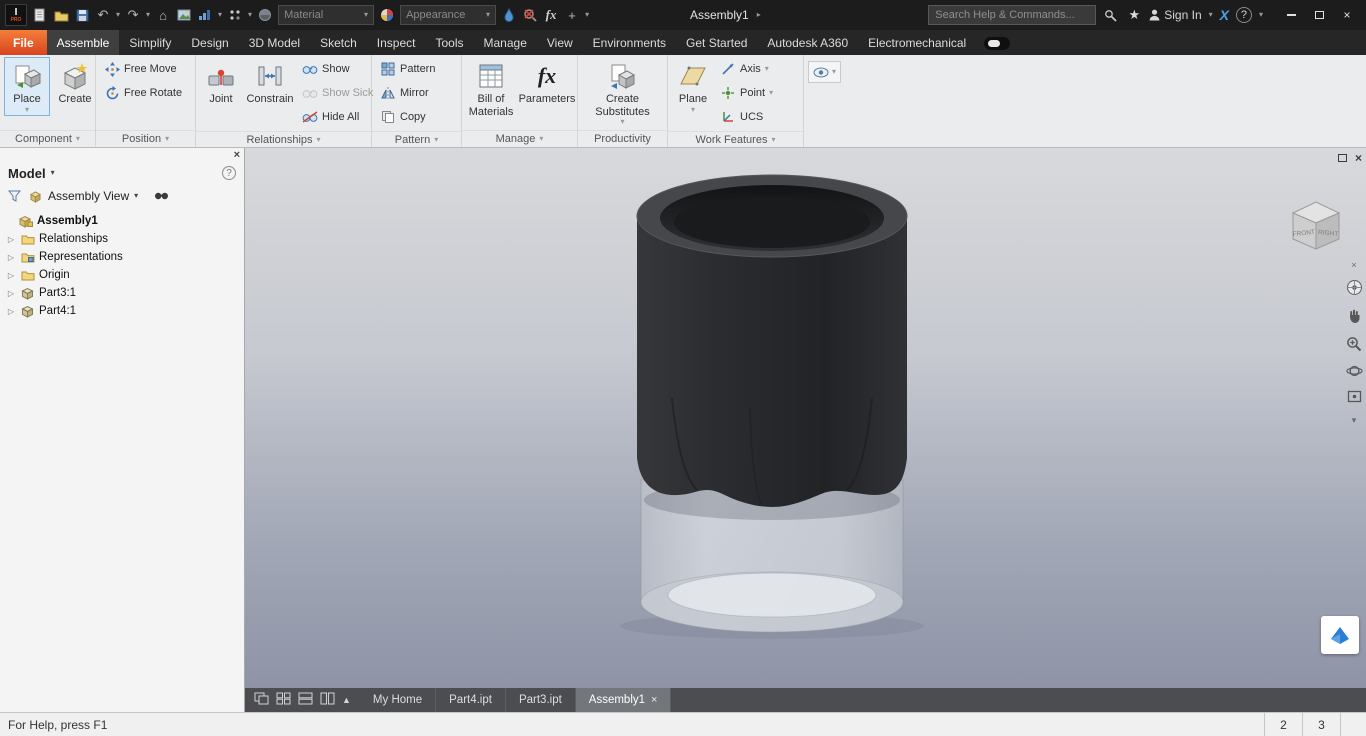 This screenshot has height=736, width=1366. What do you see at coordinates (1358, 158) in the screenshot?
I see `doc-close-button: ×` at bounding box center [1358, 158].